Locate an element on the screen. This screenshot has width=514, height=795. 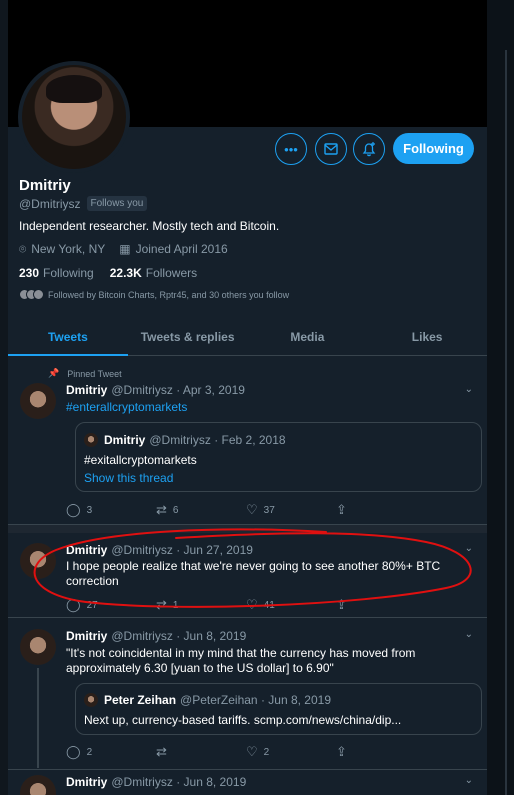
mail-icon is located at coordinates (331, 149).